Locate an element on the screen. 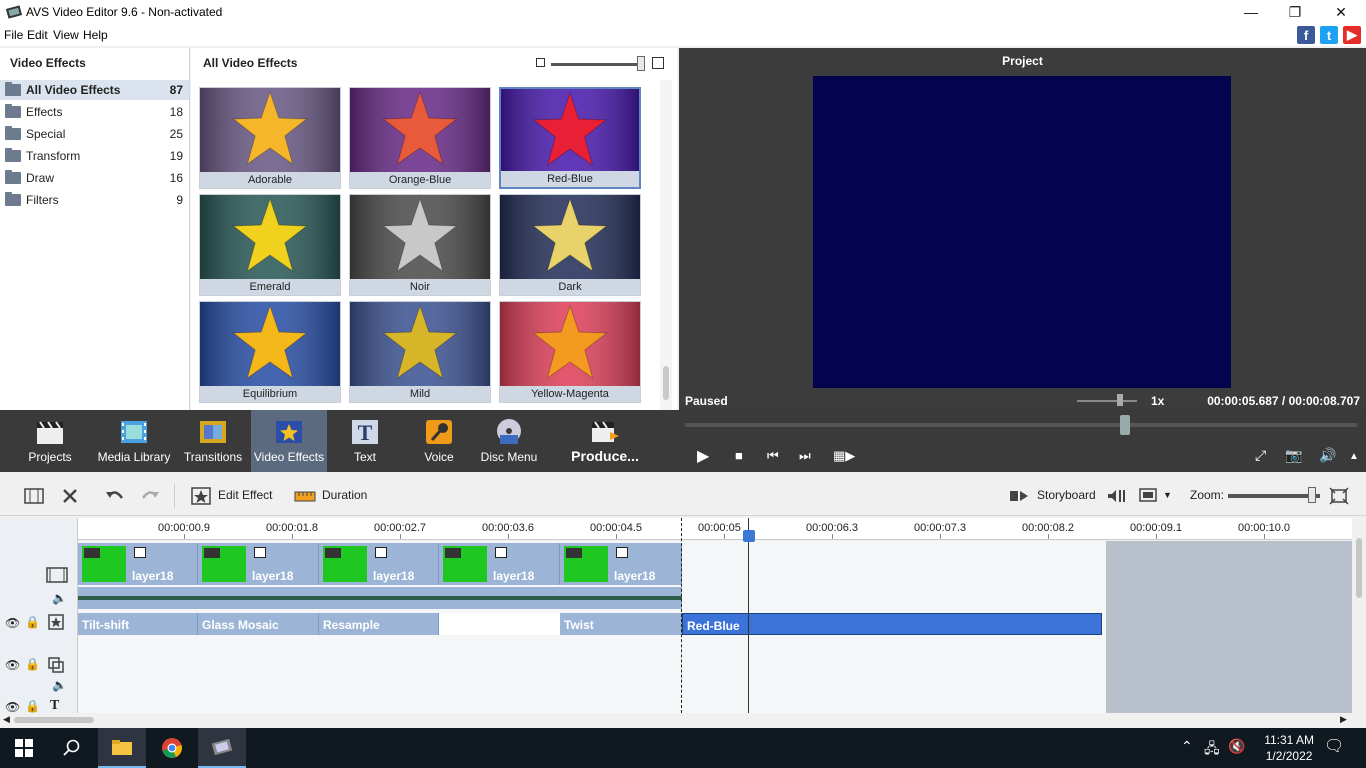  voice-button: Voice is located at coordinates (439, 441).